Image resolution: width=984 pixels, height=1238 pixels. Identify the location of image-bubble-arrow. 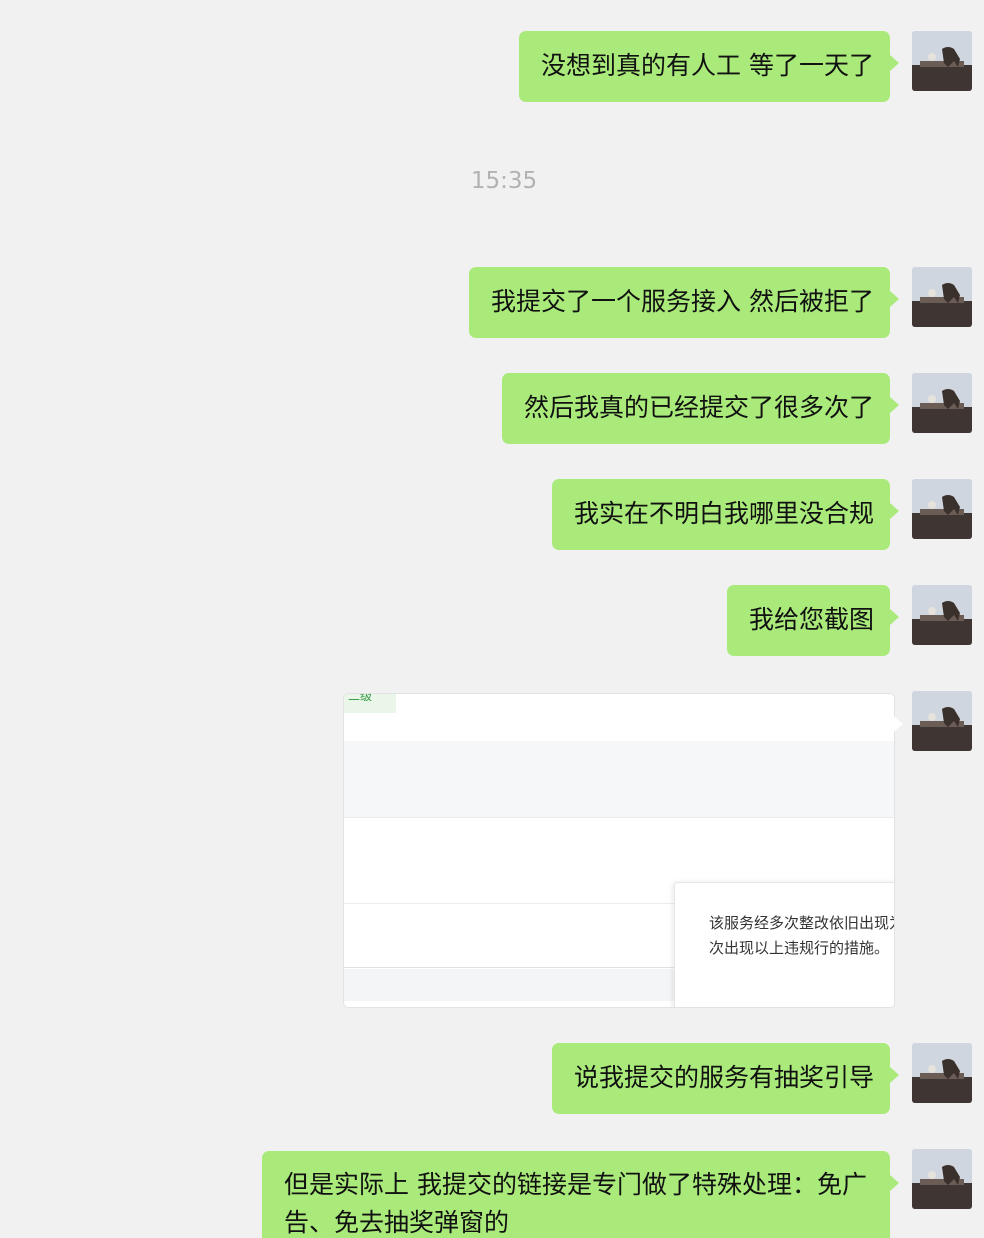
(898, 724).